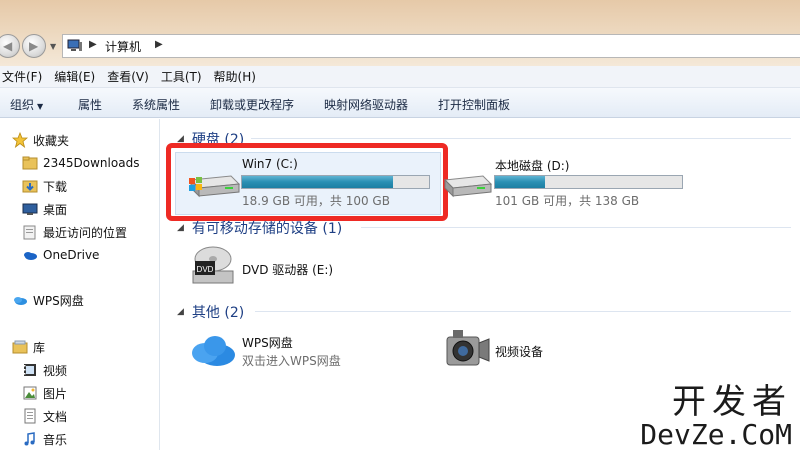  What do you see at coordinates (30, 439) in the screenshot?
I see `music-note-icon` at bounding box center [30, 439].